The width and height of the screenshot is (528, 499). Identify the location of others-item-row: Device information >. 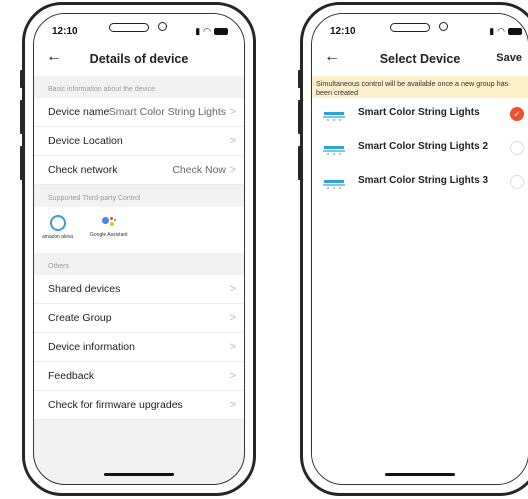
(139, 347).